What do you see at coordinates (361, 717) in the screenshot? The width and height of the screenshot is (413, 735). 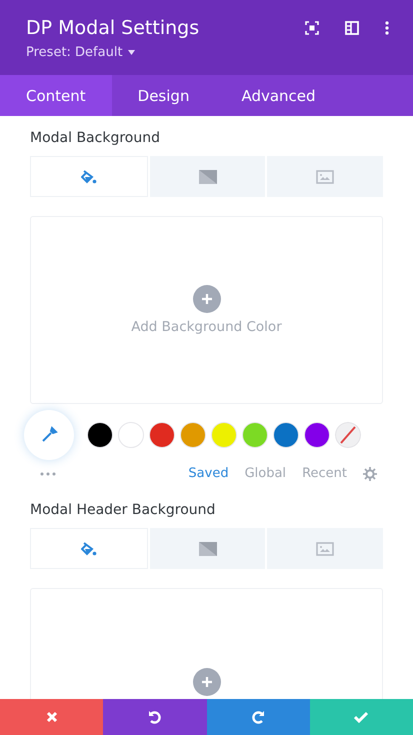 I see `check-icon` at bounding box center [361, 717].